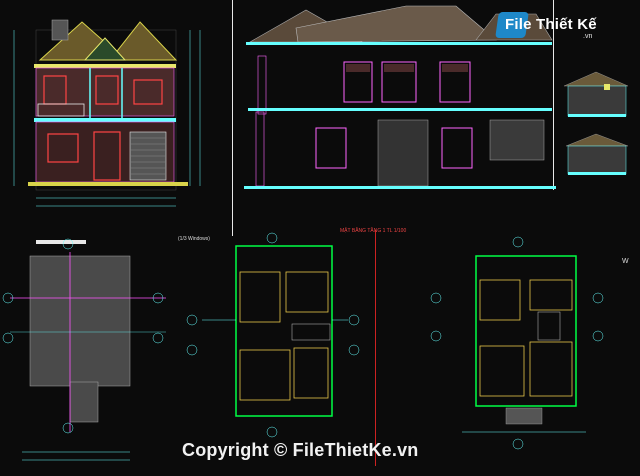 The width and height of the screenshot is (640, 476). Describe the element at coordinates (588, 36) in the screenshot. I see `logo-domain-text: .vn` at that location.